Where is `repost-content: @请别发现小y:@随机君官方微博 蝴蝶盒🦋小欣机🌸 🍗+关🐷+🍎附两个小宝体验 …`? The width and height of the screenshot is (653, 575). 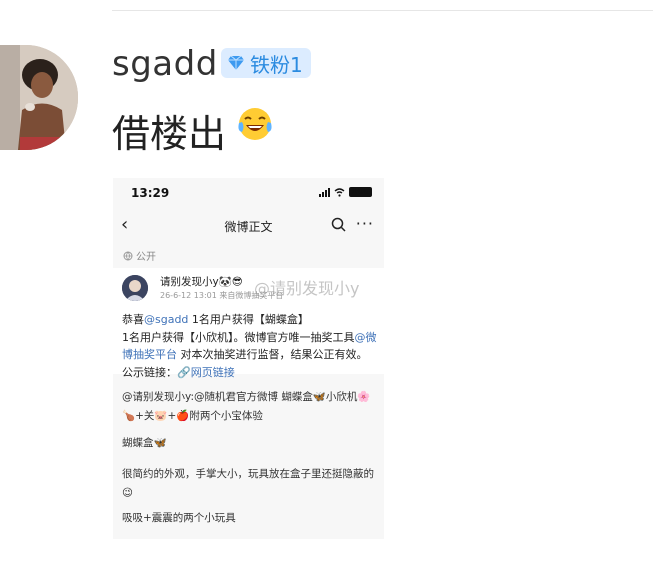 repost-content: @请别发现小y:@随机君官方微博 蝴蝶盒🦋小欣机🌸 🍗+关🐷+🍎附两个小宝体验 … is located at coordinates (249, 458).